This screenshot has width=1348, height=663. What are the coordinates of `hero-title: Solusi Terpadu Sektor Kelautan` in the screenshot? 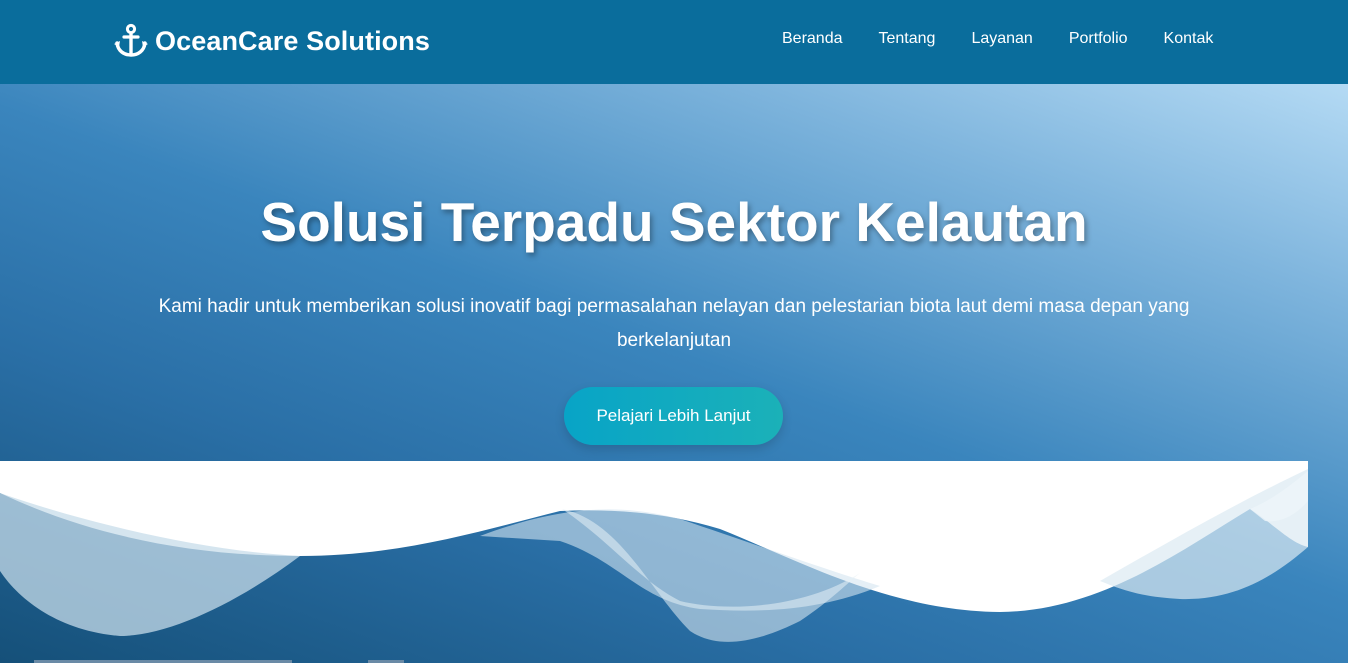 It's located at (674, 222).